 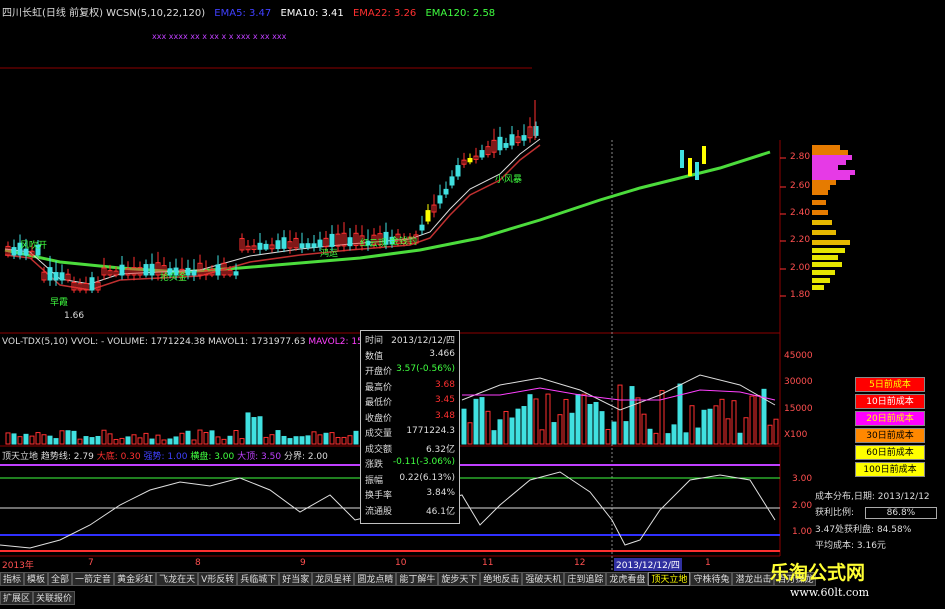 I want to click on indicator-tab: 指标, so click(x=12, y=579).